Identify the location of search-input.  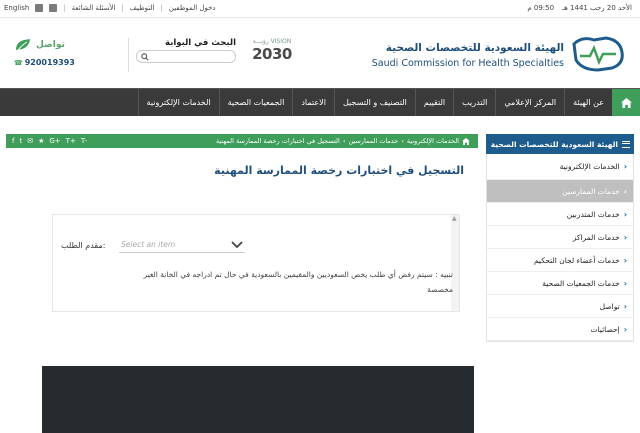
(191, 64).